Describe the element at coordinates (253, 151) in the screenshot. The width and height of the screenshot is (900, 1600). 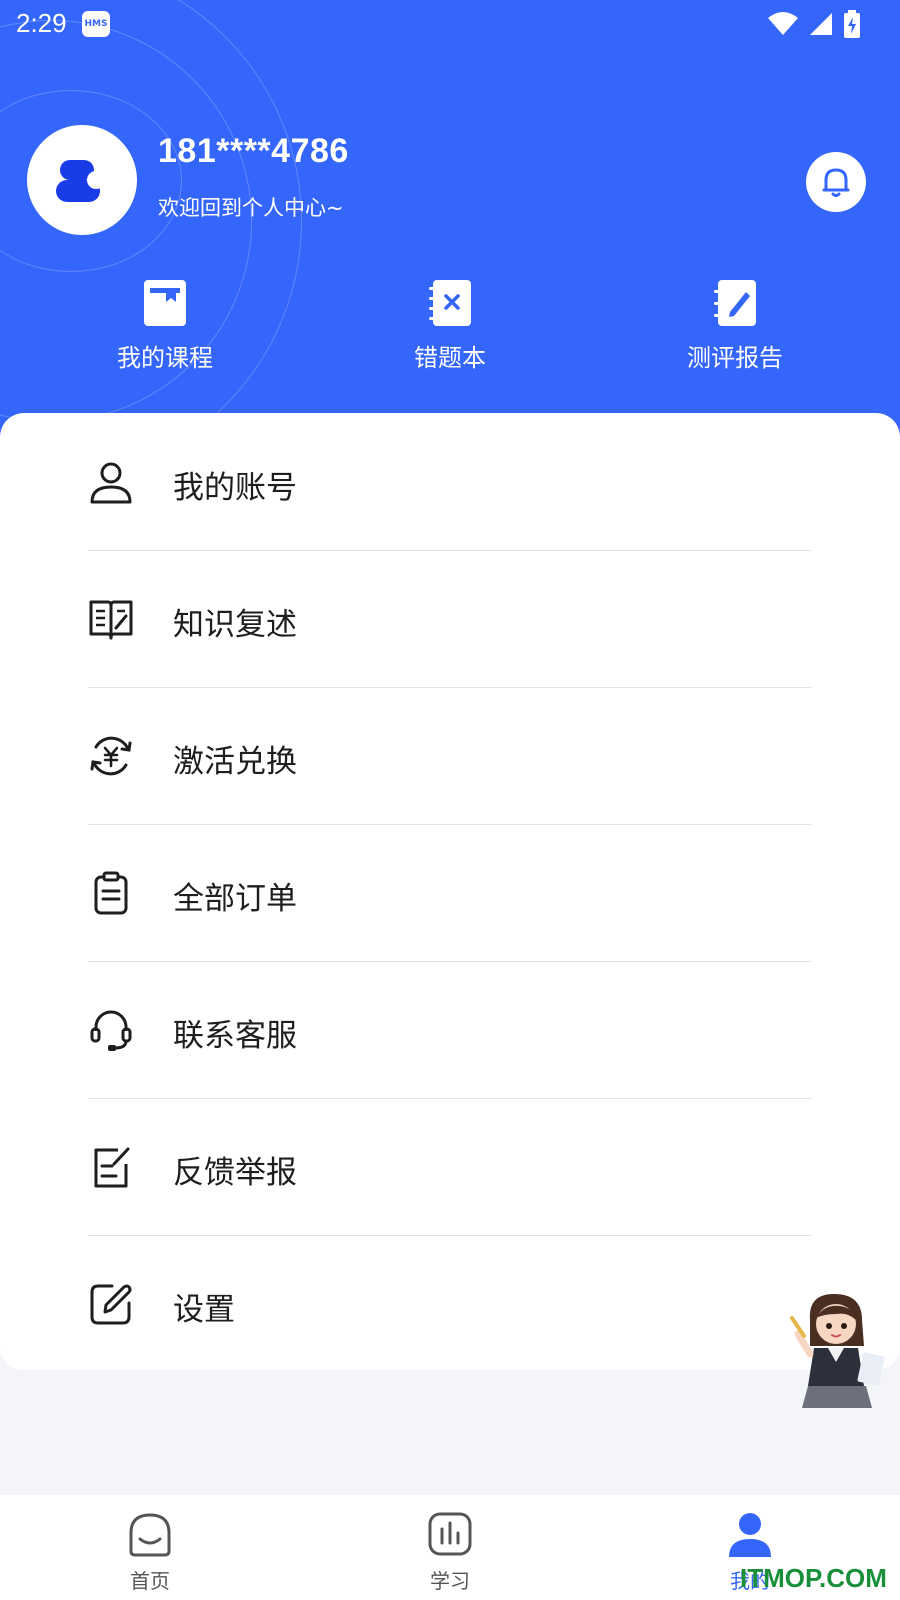
I see `user-phone: 181****4786` at that location.